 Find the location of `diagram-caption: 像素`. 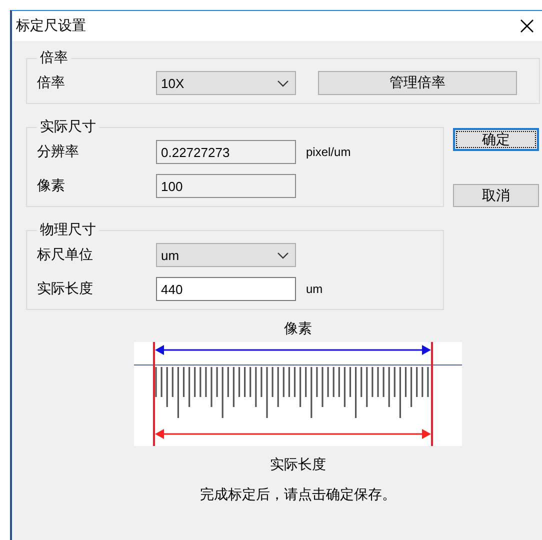

diagram-caption: 像素 is located at coordinates (298, 329).